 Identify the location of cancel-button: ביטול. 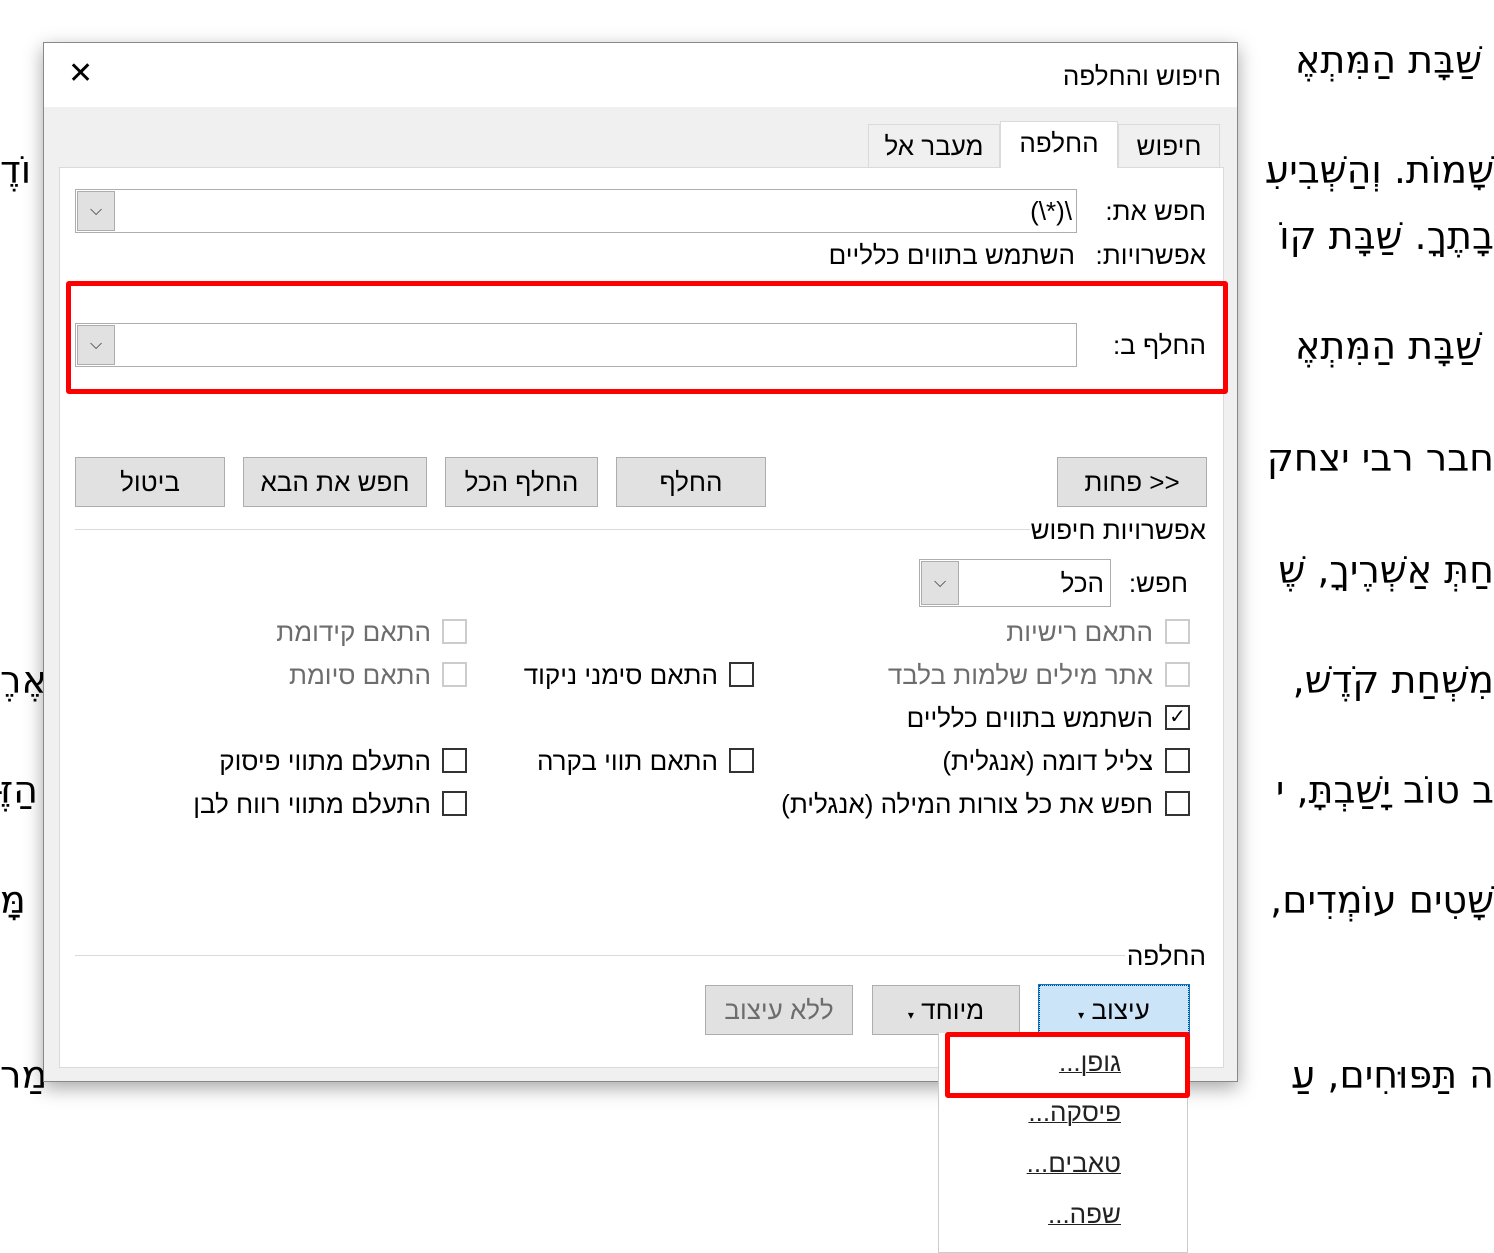
(150, 482).